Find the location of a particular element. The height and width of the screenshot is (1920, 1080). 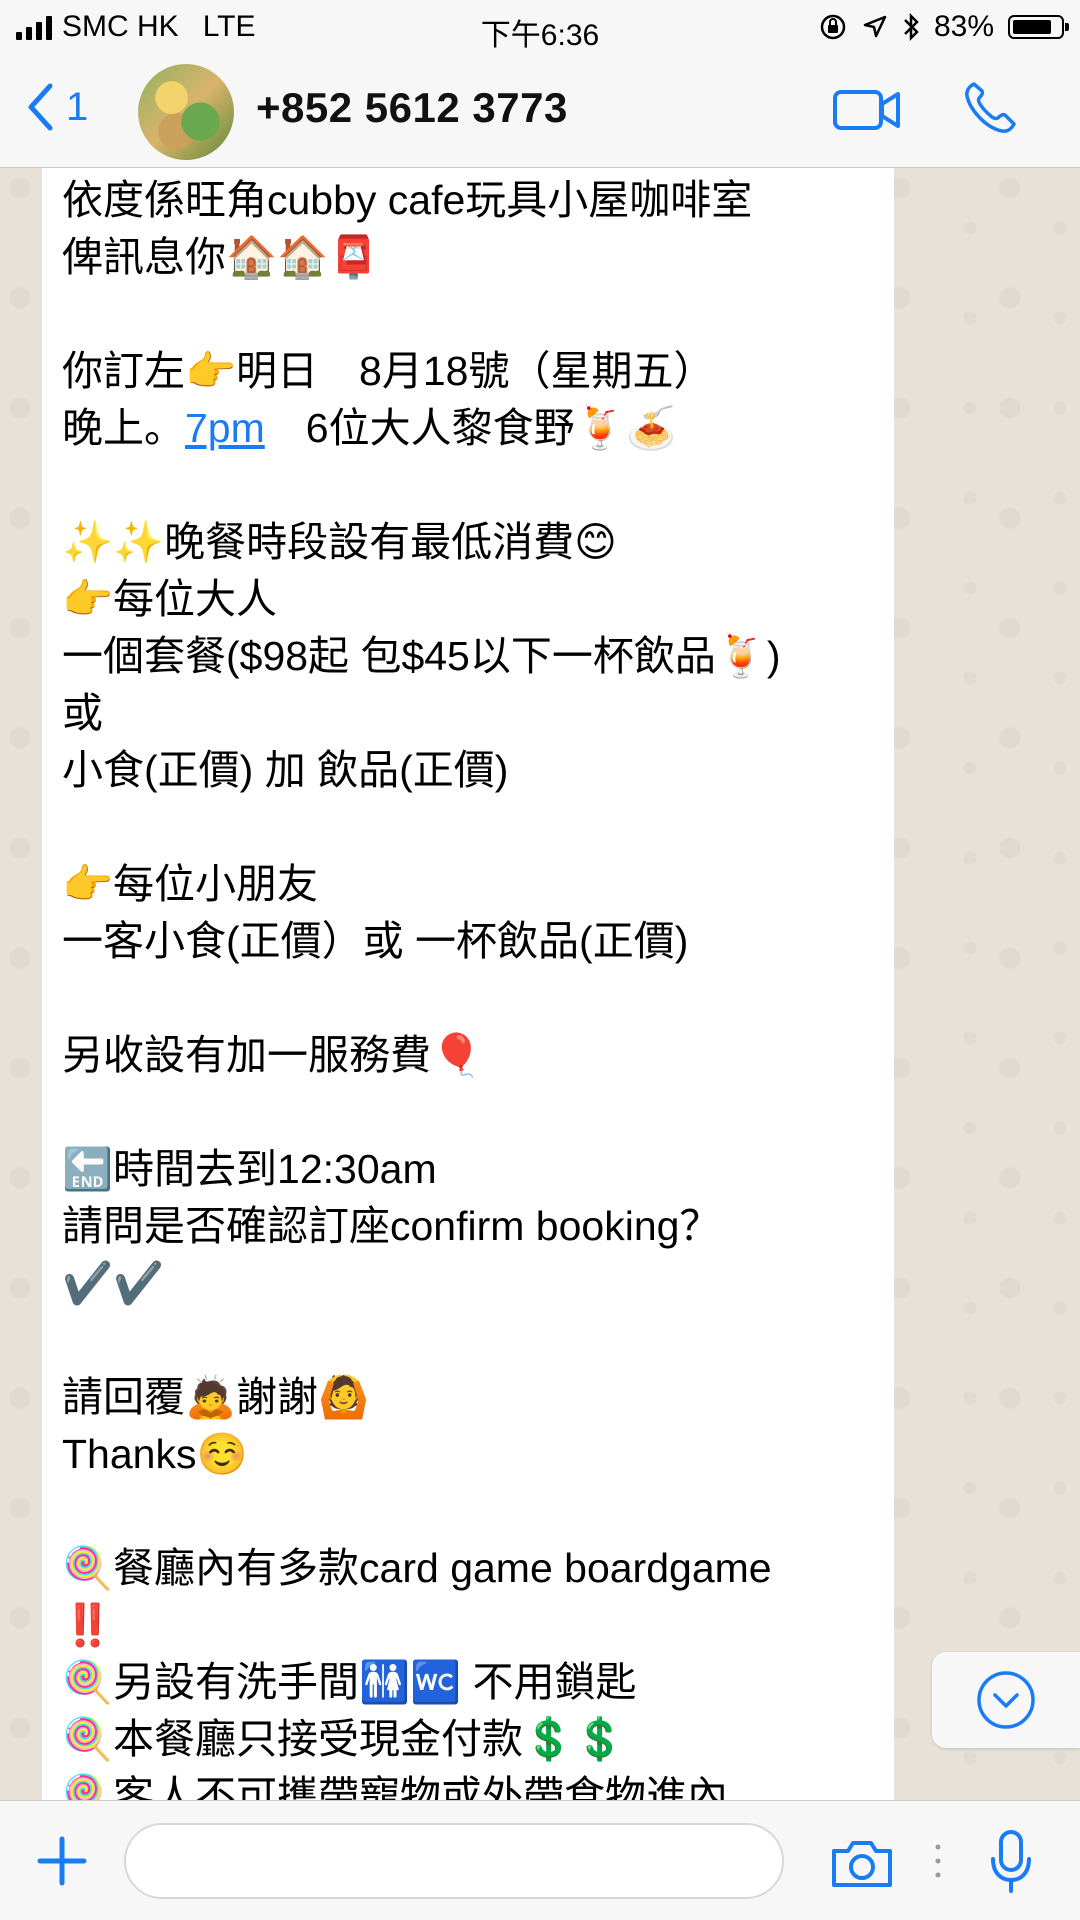

orientation-lock-icon is located at coordinates (833, 27).